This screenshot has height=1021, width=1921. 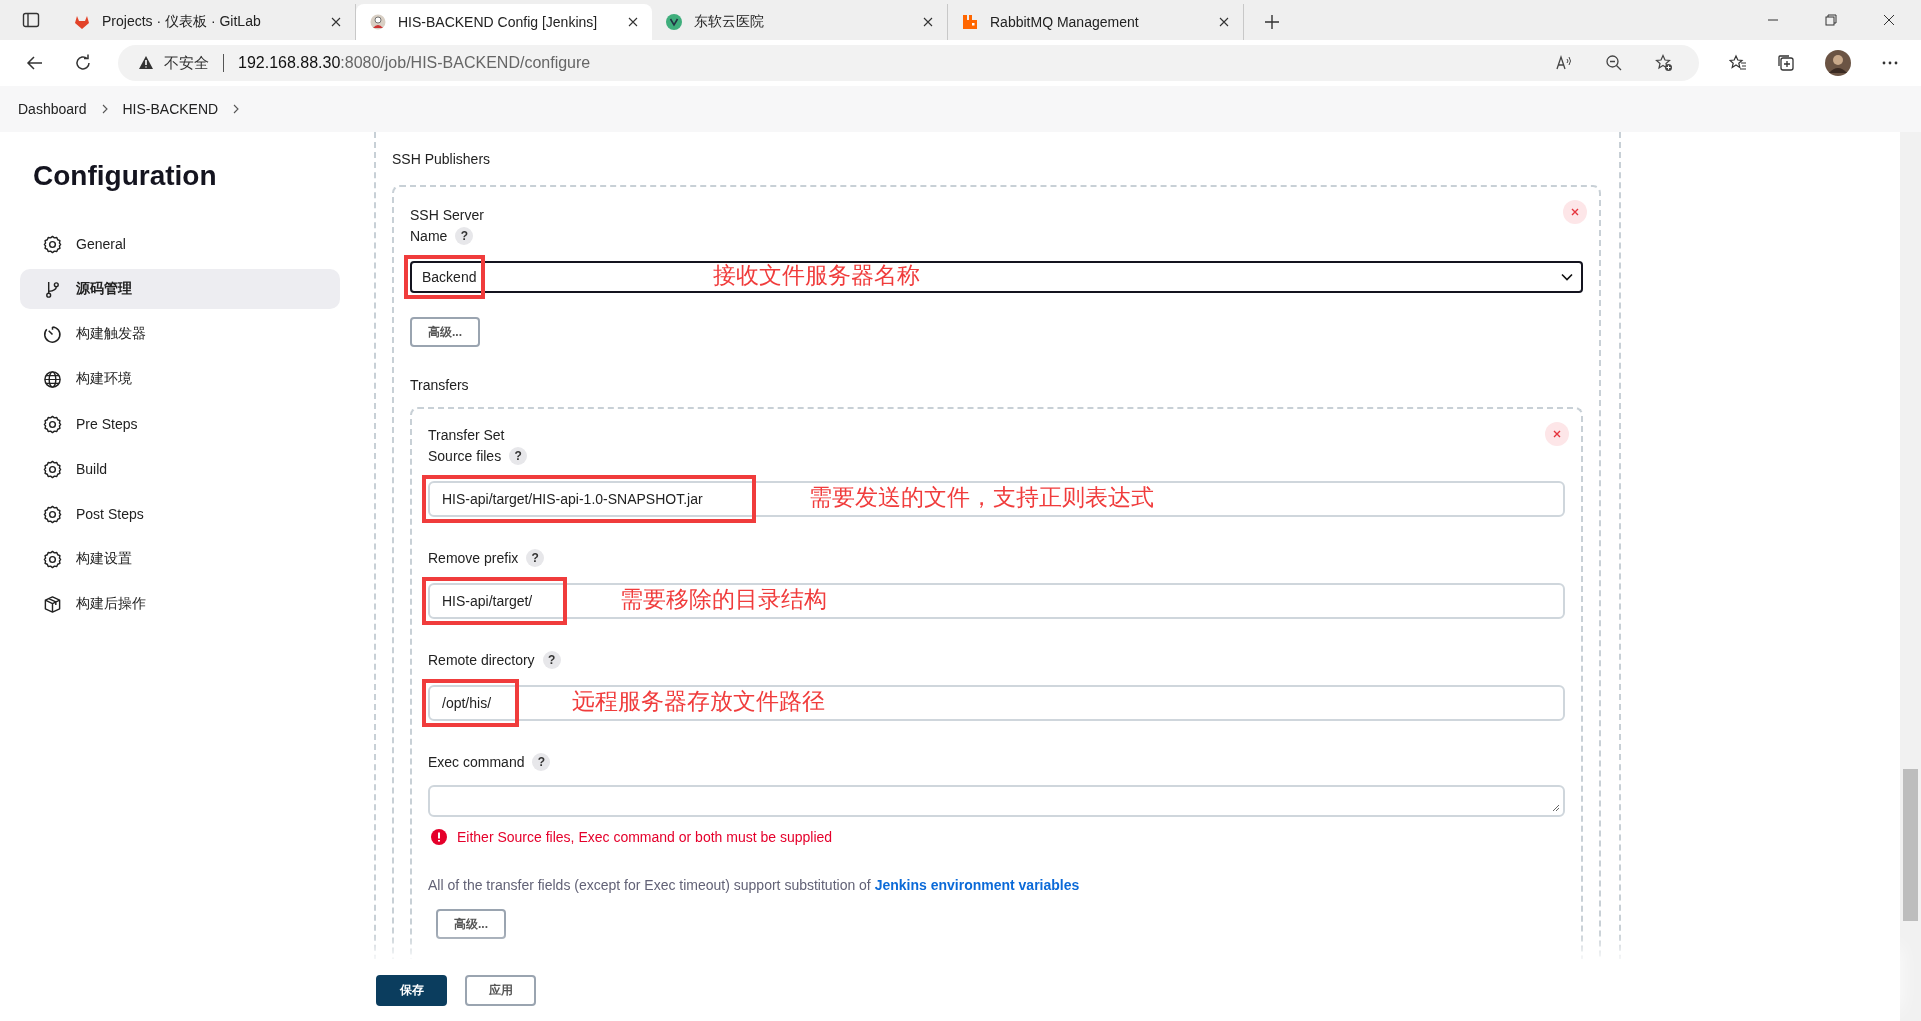 What do you see at coordinates (996, 601) in the screenshot?
I see `input-field: HIS-api/target/ 需要移除的目录结构` at bounding box center [996, 601].